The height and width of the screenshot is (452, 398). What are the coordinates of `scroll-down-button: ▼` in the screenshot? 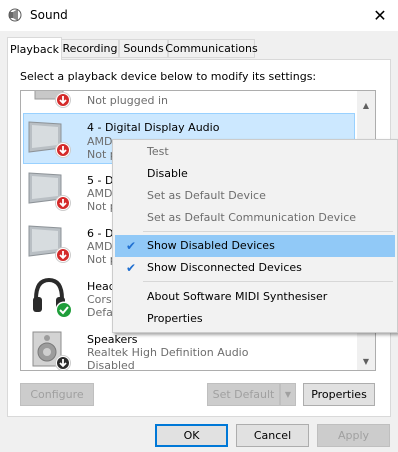 It's located at (366, 361).